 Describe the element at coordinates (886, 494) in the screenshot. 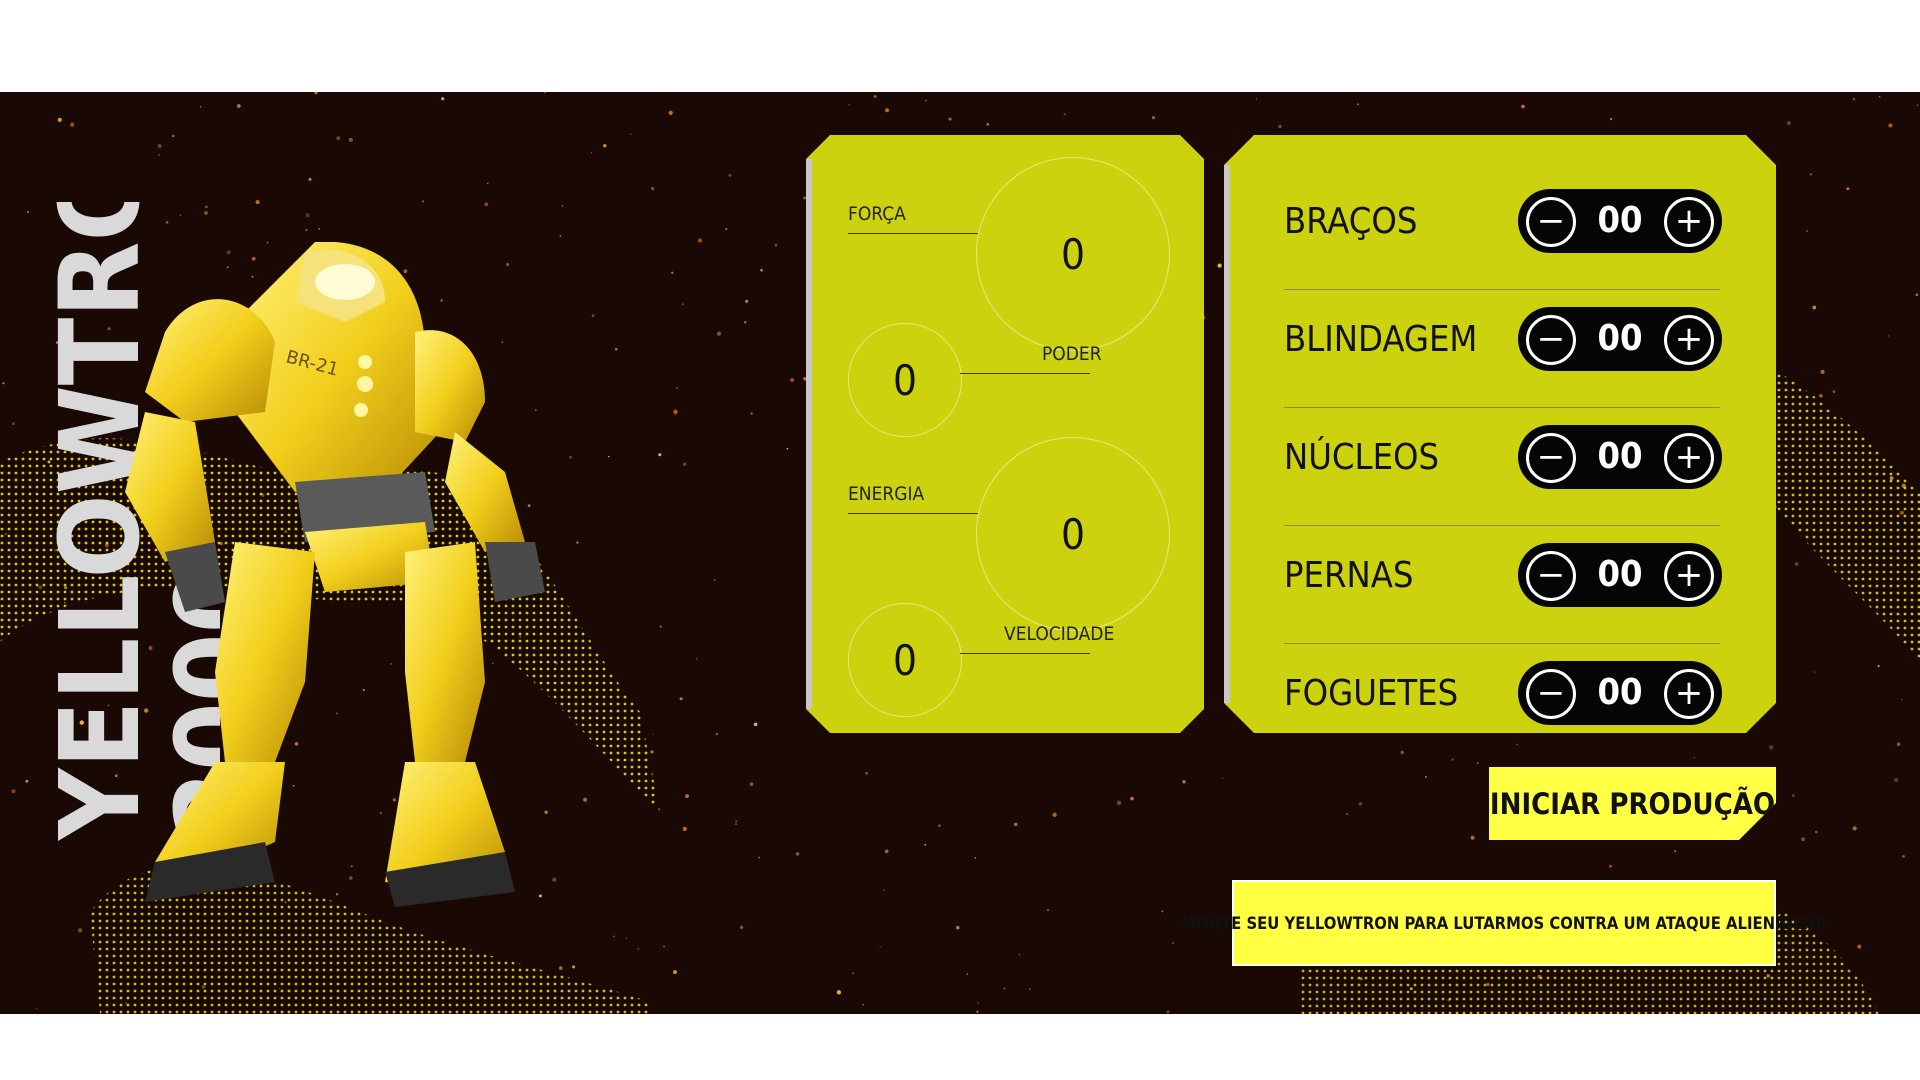

I see `stat-label-energia: ENERGIA` at that location.